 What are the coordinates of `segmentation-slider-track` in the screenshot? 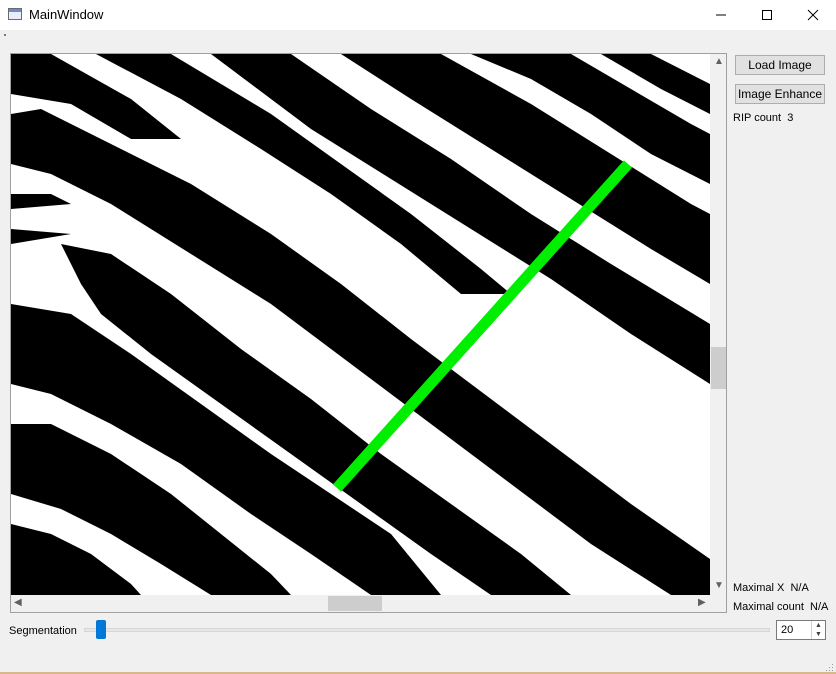 It's located at (427, 630).